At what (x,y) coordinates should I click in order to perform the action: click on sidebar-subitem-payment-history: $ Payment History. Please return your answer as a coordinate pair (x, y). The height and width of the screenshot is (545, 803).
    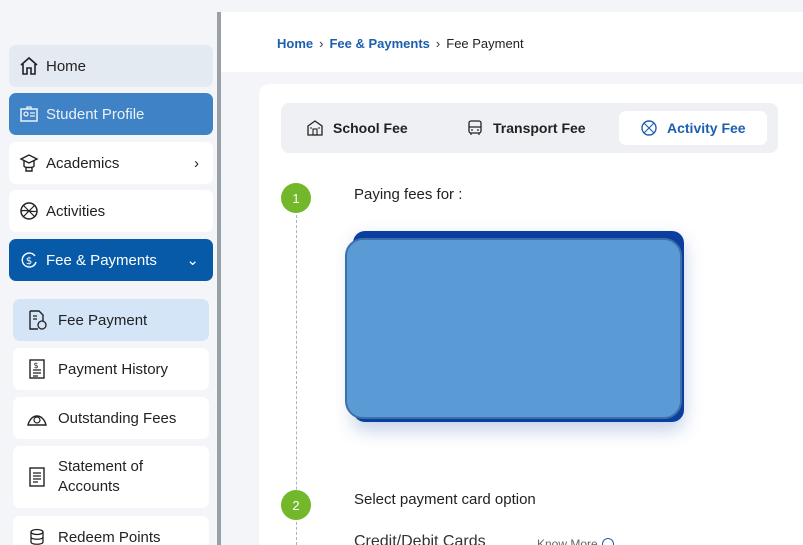
    Looking at the image, I should click on (111, 369).